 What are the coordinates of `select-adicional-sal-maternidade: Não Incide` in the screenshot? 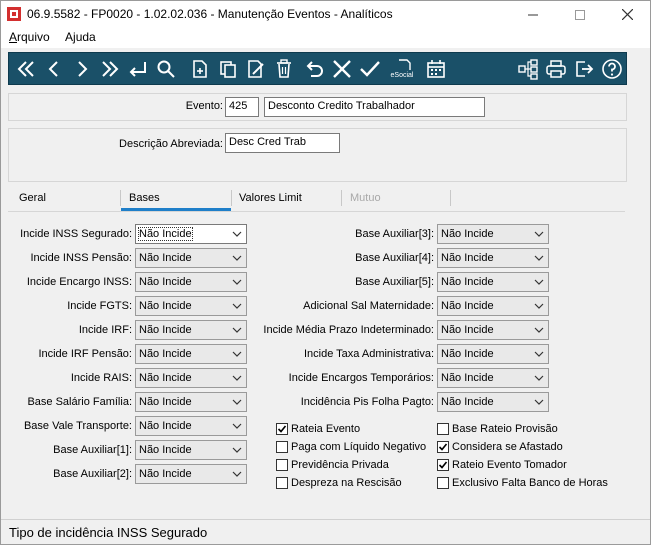 It's located at (493, 306).